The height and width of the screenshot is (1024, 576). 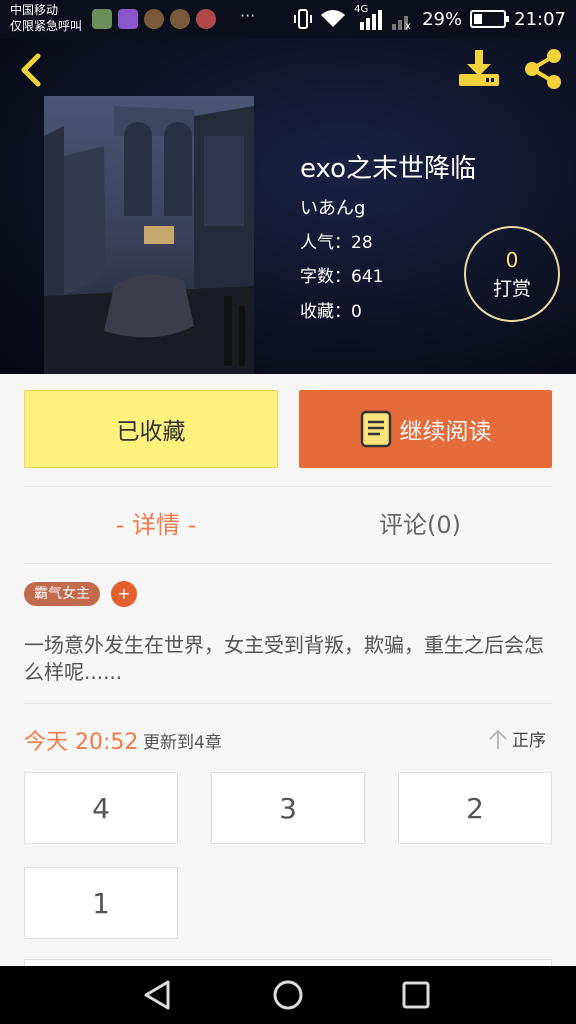 I want to click on chapter-button: 4, so click(x=101, y=808).